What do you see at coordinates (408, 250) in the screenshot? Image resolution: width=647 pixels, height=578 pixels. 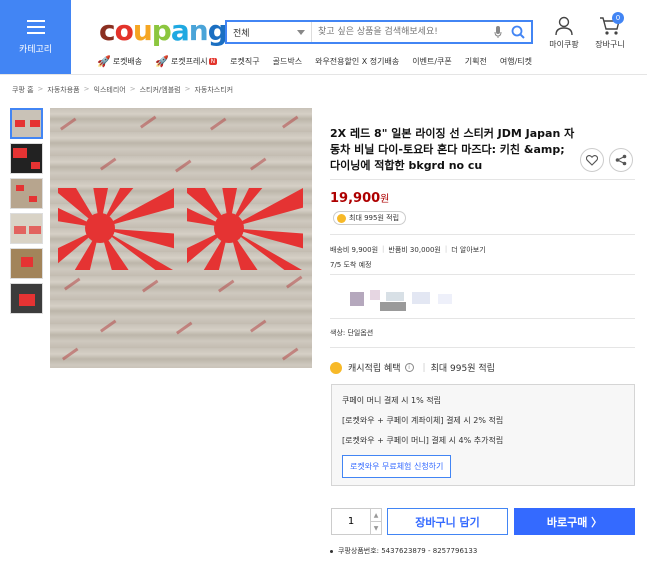 I see `shipping-info: 배송비 9,900원 | 반품비 30,000원 | 더 알아보기` at bounding box center [408, 250].